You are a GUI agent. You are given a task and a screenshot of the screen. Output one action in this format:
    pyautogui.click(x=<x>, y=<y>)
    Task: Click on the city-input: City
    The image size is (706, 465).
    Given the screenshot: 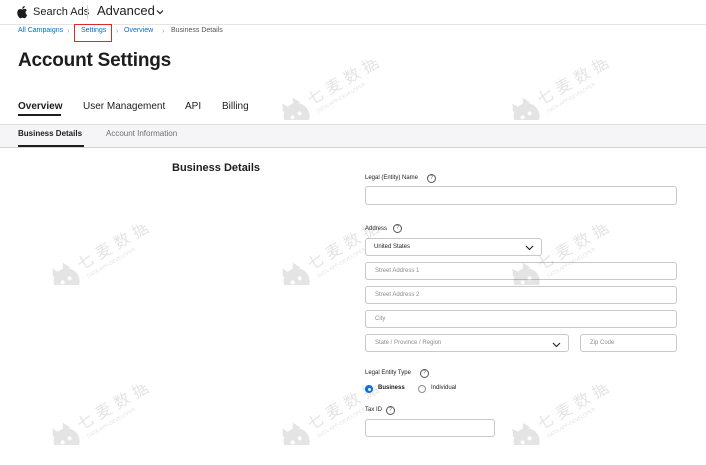 What is the action you would take?
    pyautogui.click(x=521, y=319)
    